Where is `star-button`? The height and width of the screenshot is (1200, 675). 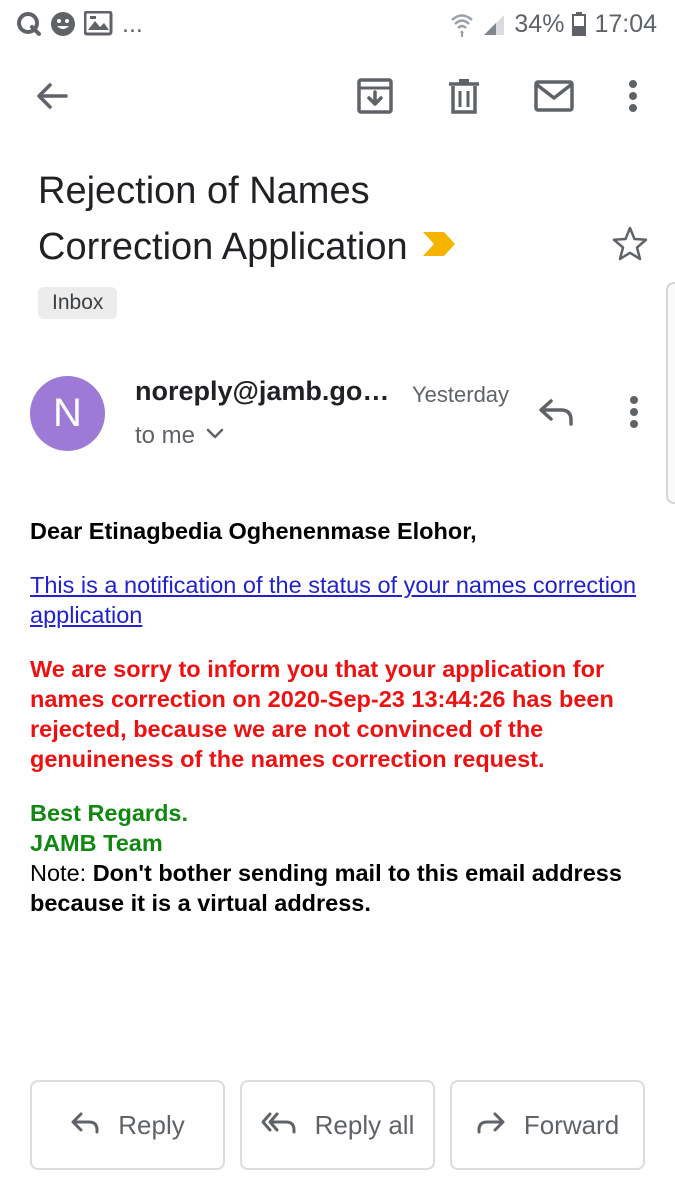
star-button is located at coordinates (630, 246).